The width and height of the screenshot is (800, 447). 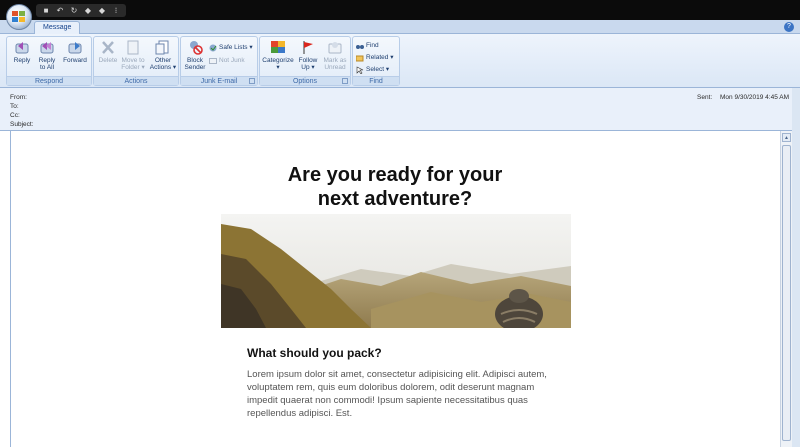 What do you see at coordinates (786, 293) in the screenshot?
I see `scroll-thumb` at bounding box center [786, 293].